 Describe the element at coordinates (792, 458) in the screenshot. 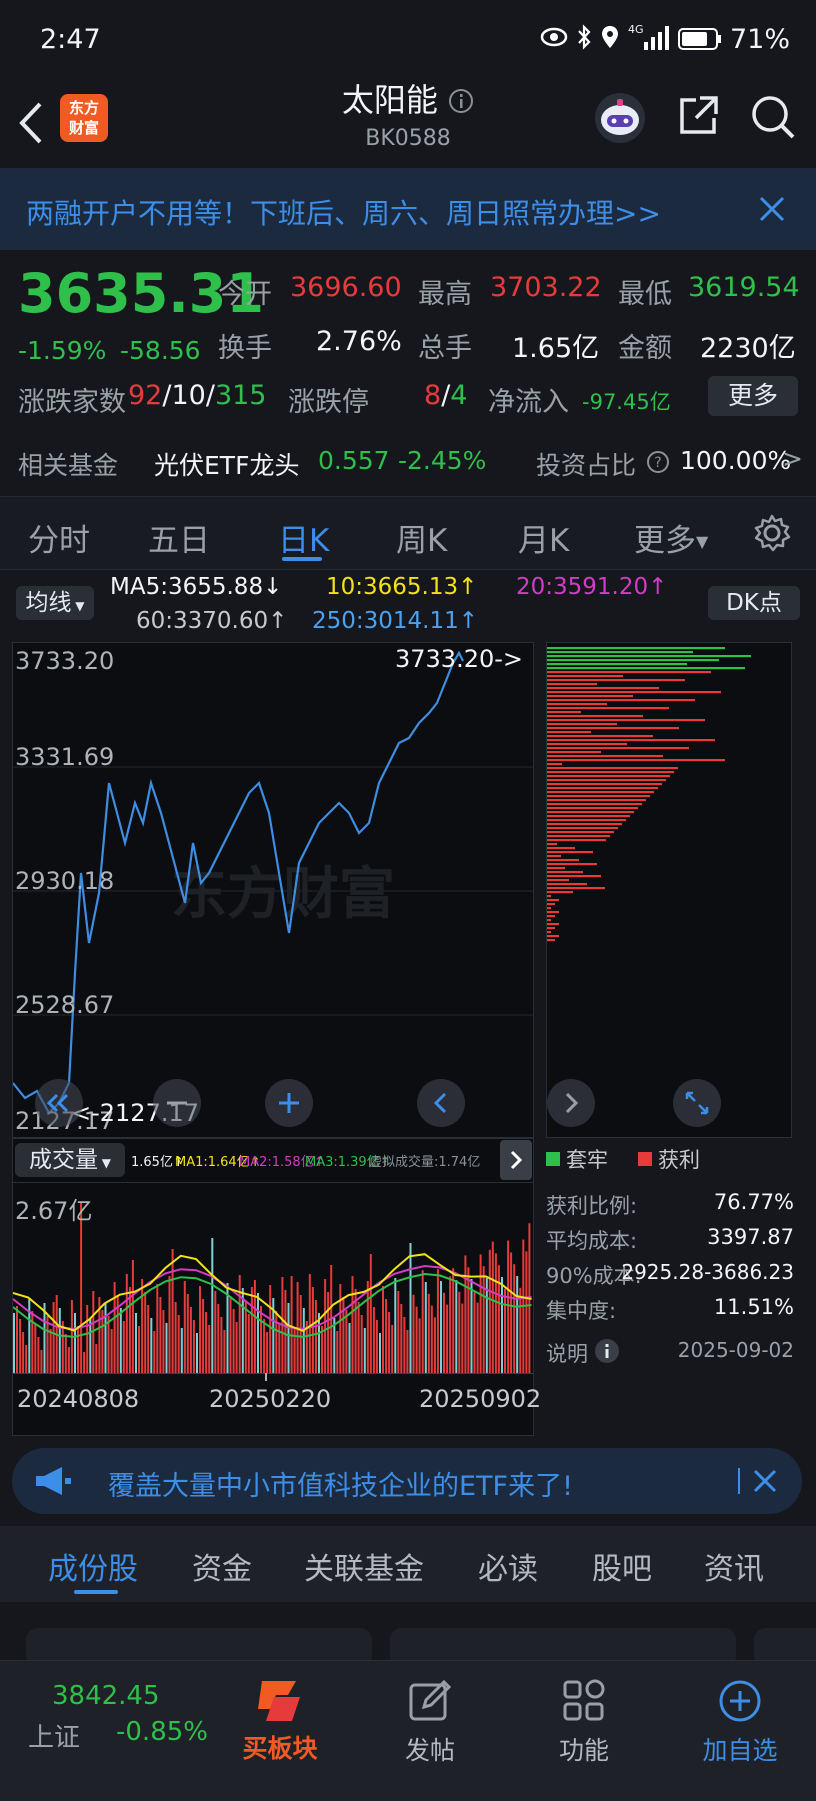

I see `chevron-right-icon: >` at that location.